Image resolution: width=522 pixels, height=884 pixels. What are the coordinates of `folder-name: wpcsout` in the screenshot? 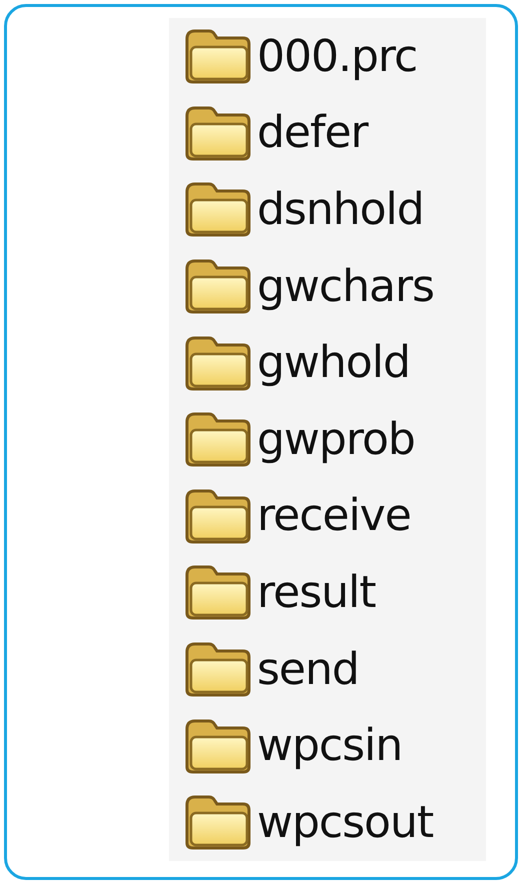 It's located at (345, 822).